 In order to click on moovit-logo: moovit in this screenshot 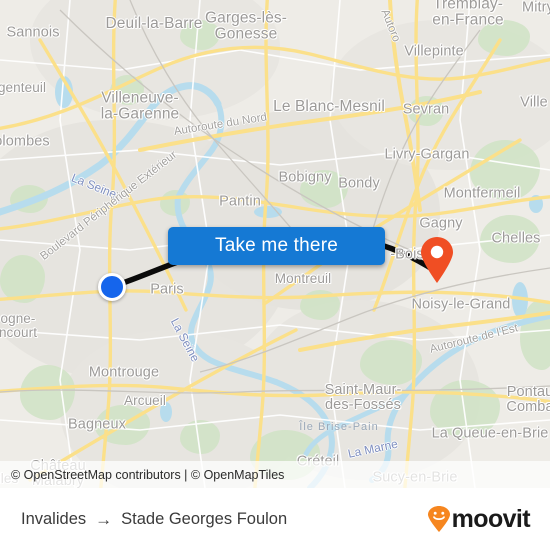, I will do `click(479, 518)`.